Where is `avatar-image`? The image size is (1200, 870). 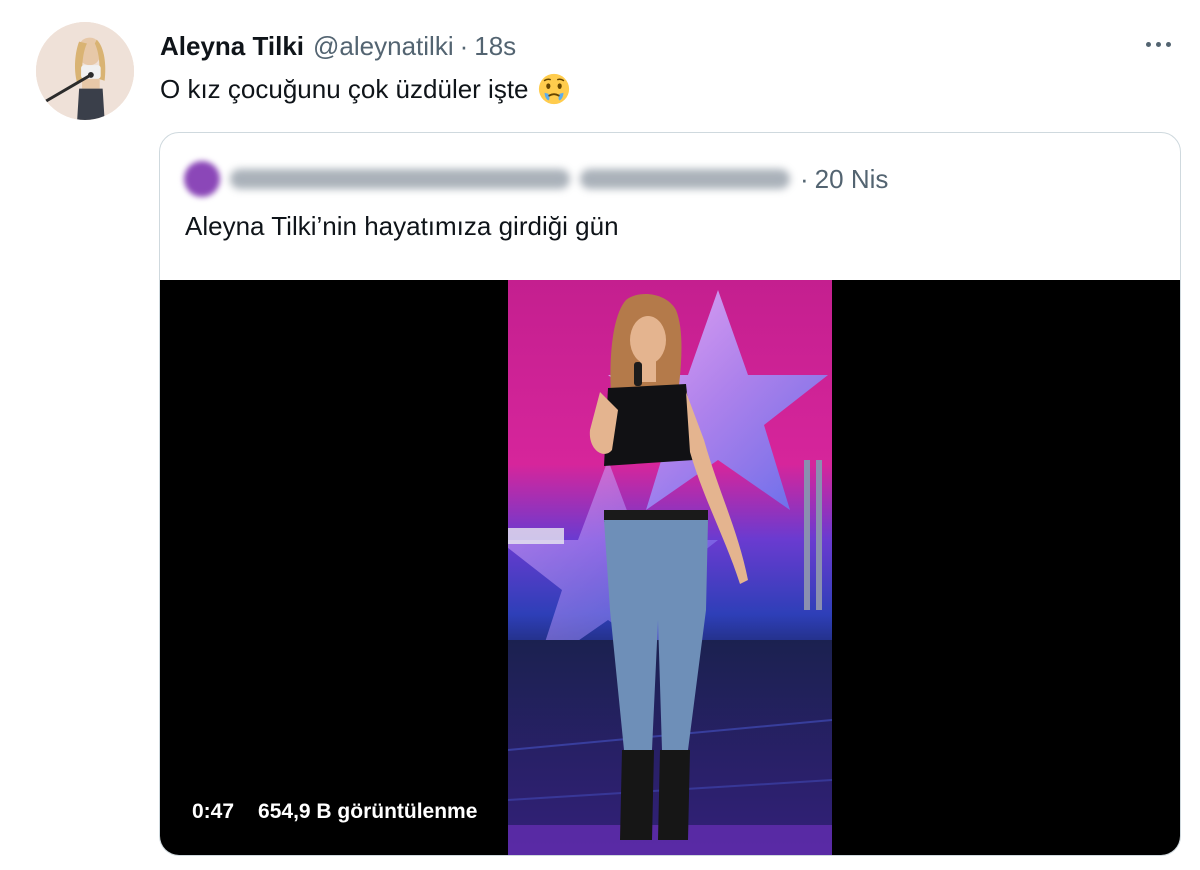 avatar-image is located at coordinates (85, 71).